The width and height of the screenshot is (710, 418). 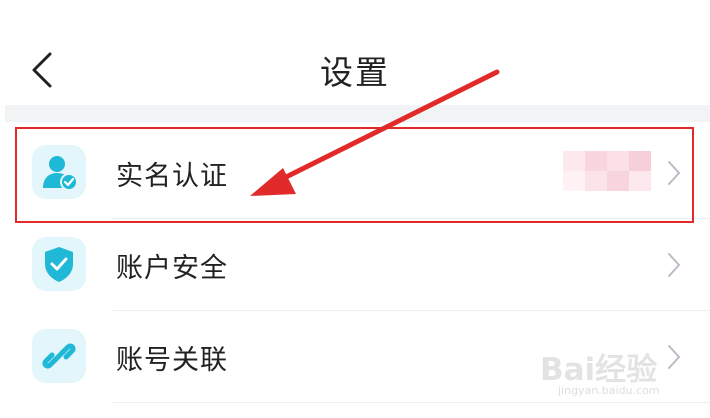 I want to click on security-icon-container, so click(x=59, y=264).